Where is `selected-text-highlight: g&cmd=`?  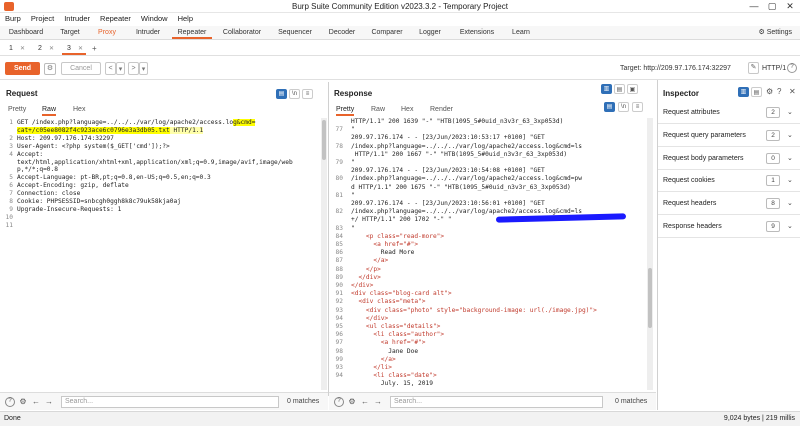
selected-text-highlight: g&cmd= is located at coordinates (244, 122).